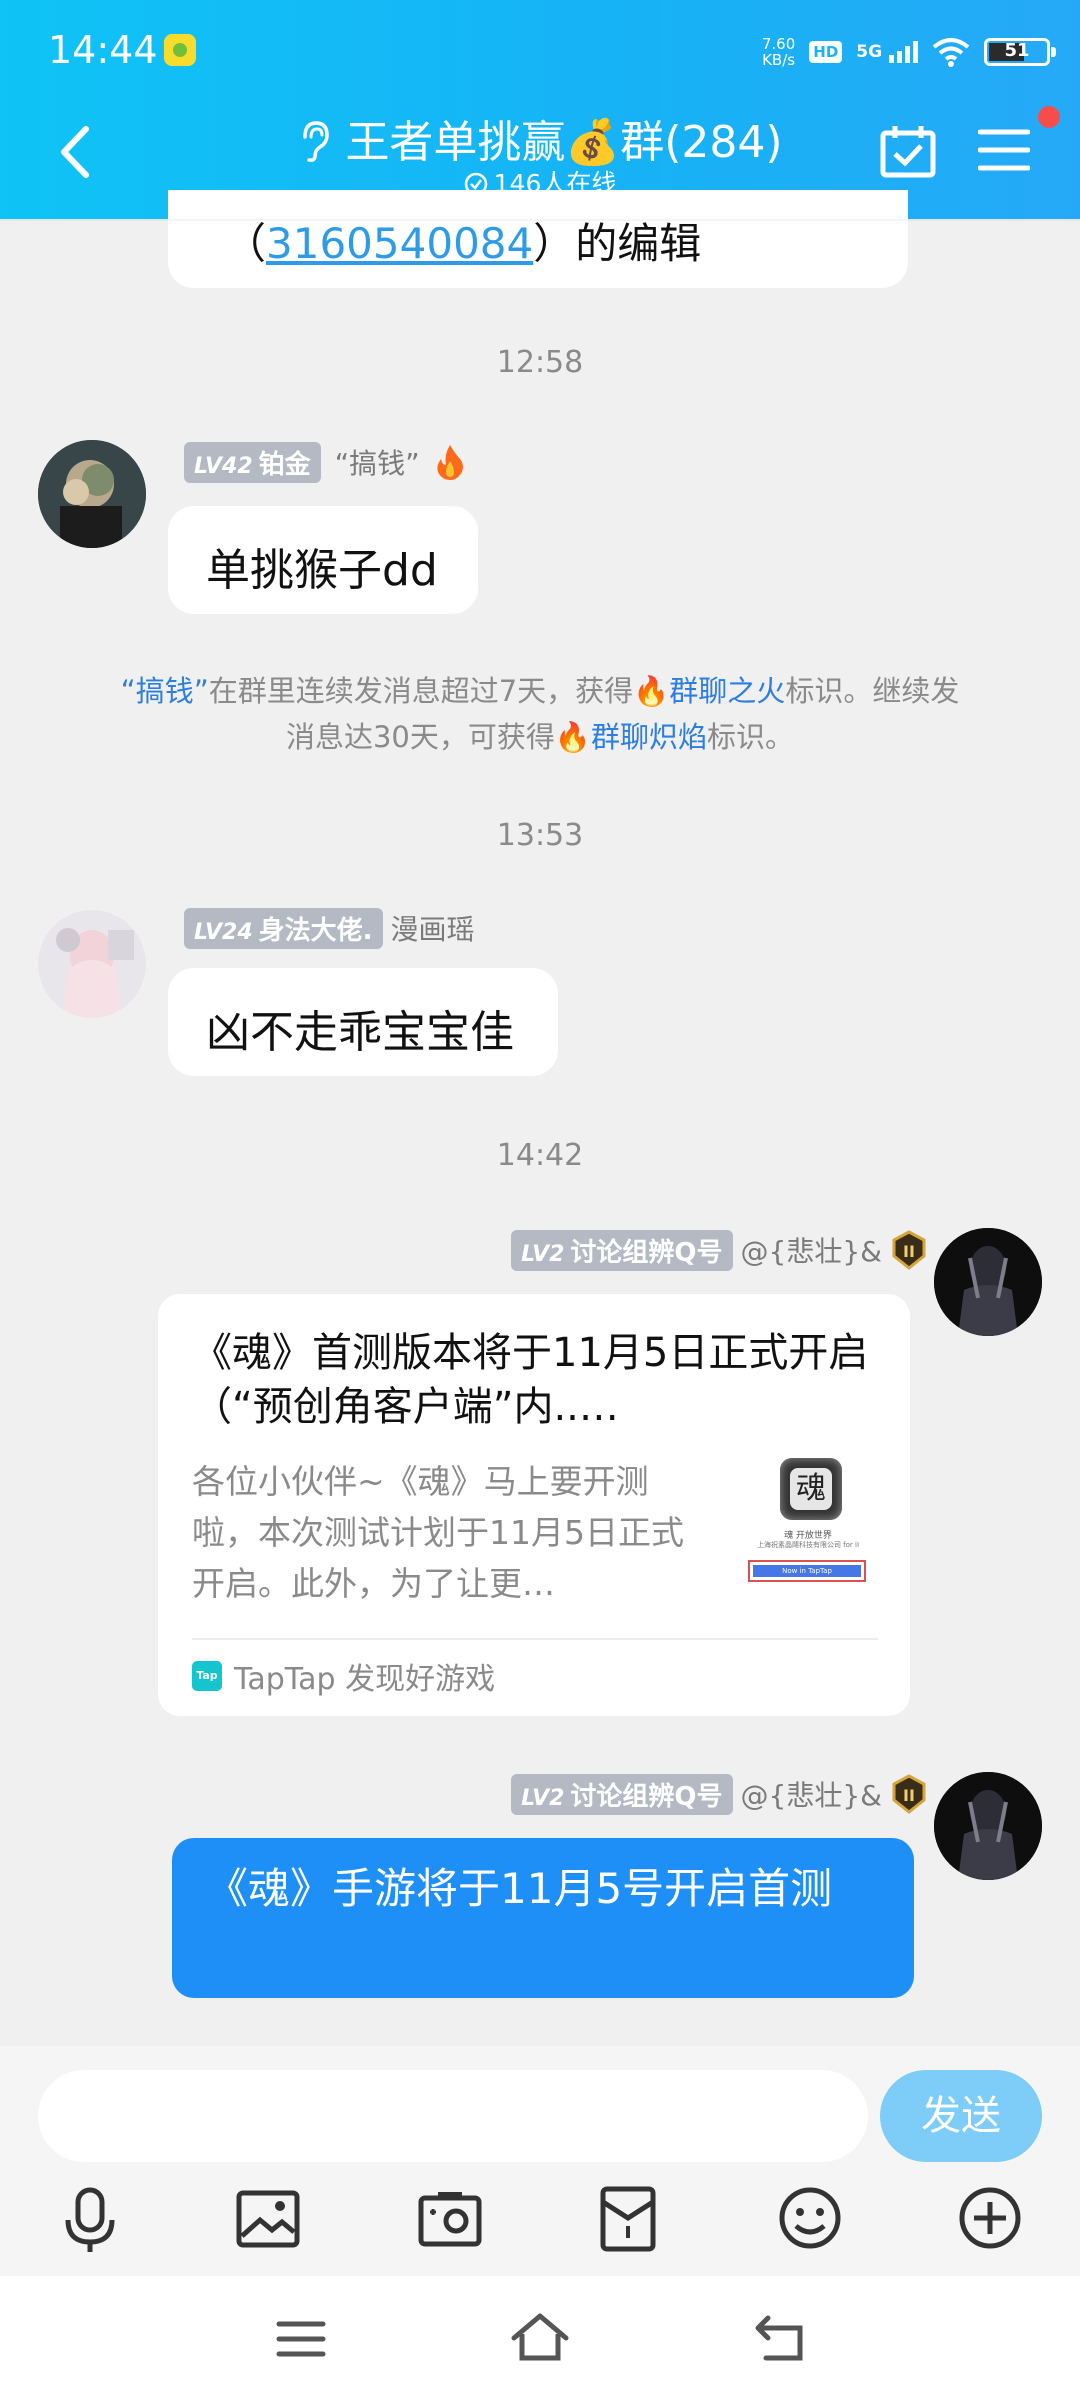 Image resolution: width=1080 pixels, height=2400 pixels. Describe the element at coordinates (543, 1918) in the screenshot. I see `self-message-bubble: 《魂》手游将于11月5号开启首测` at that location.